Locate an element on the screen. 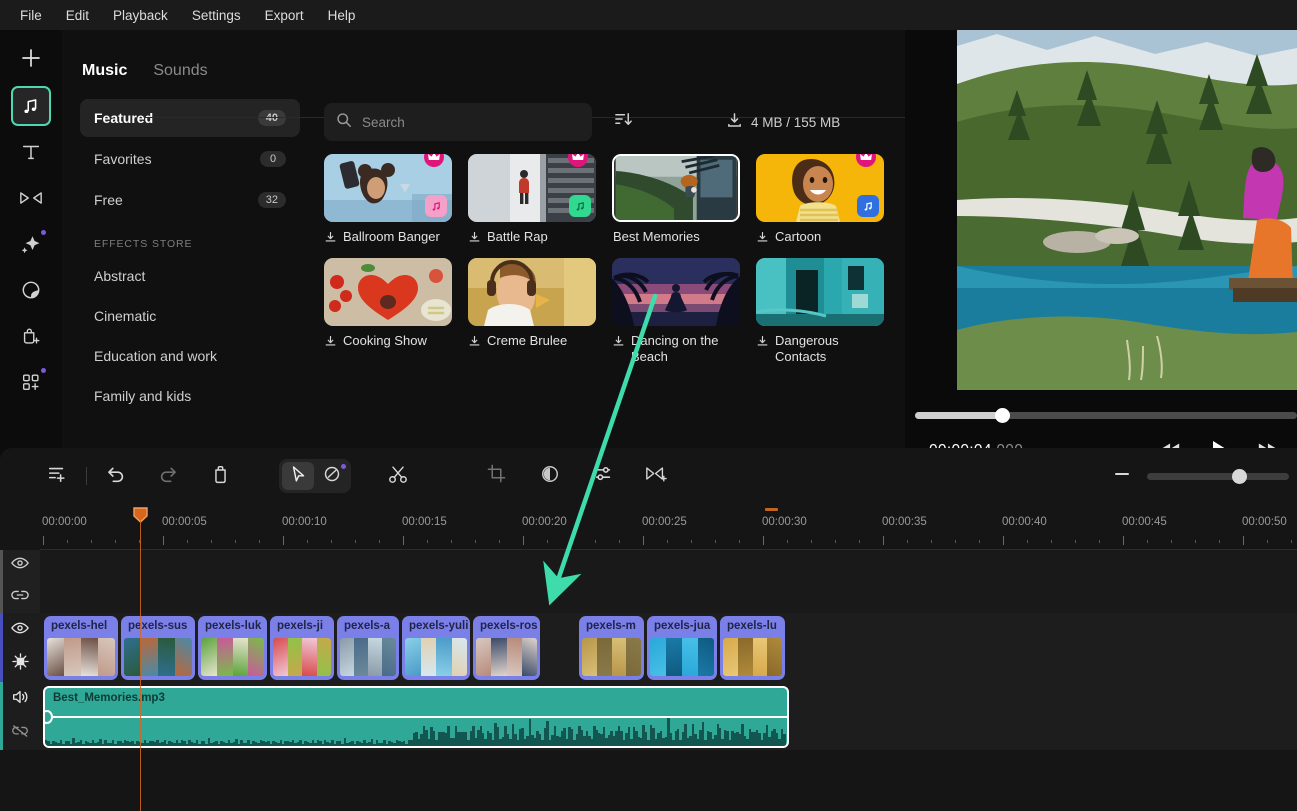 This screenshot has width=1297, height=811. preview-scrubber is located at coordinates (1106, 415).